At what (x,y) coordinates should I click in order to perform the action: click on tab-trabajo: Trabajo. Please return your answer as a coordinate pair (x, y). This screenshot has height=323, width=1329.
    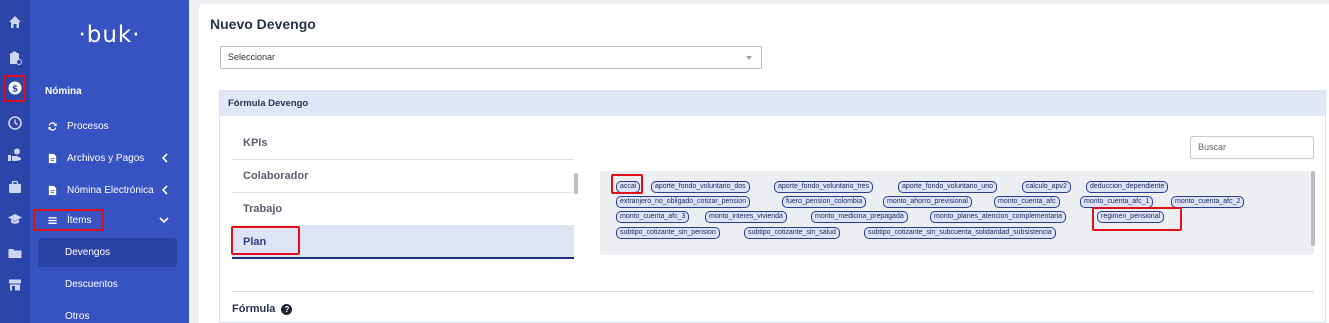
    Looking at the image, I should click on (403, 209).